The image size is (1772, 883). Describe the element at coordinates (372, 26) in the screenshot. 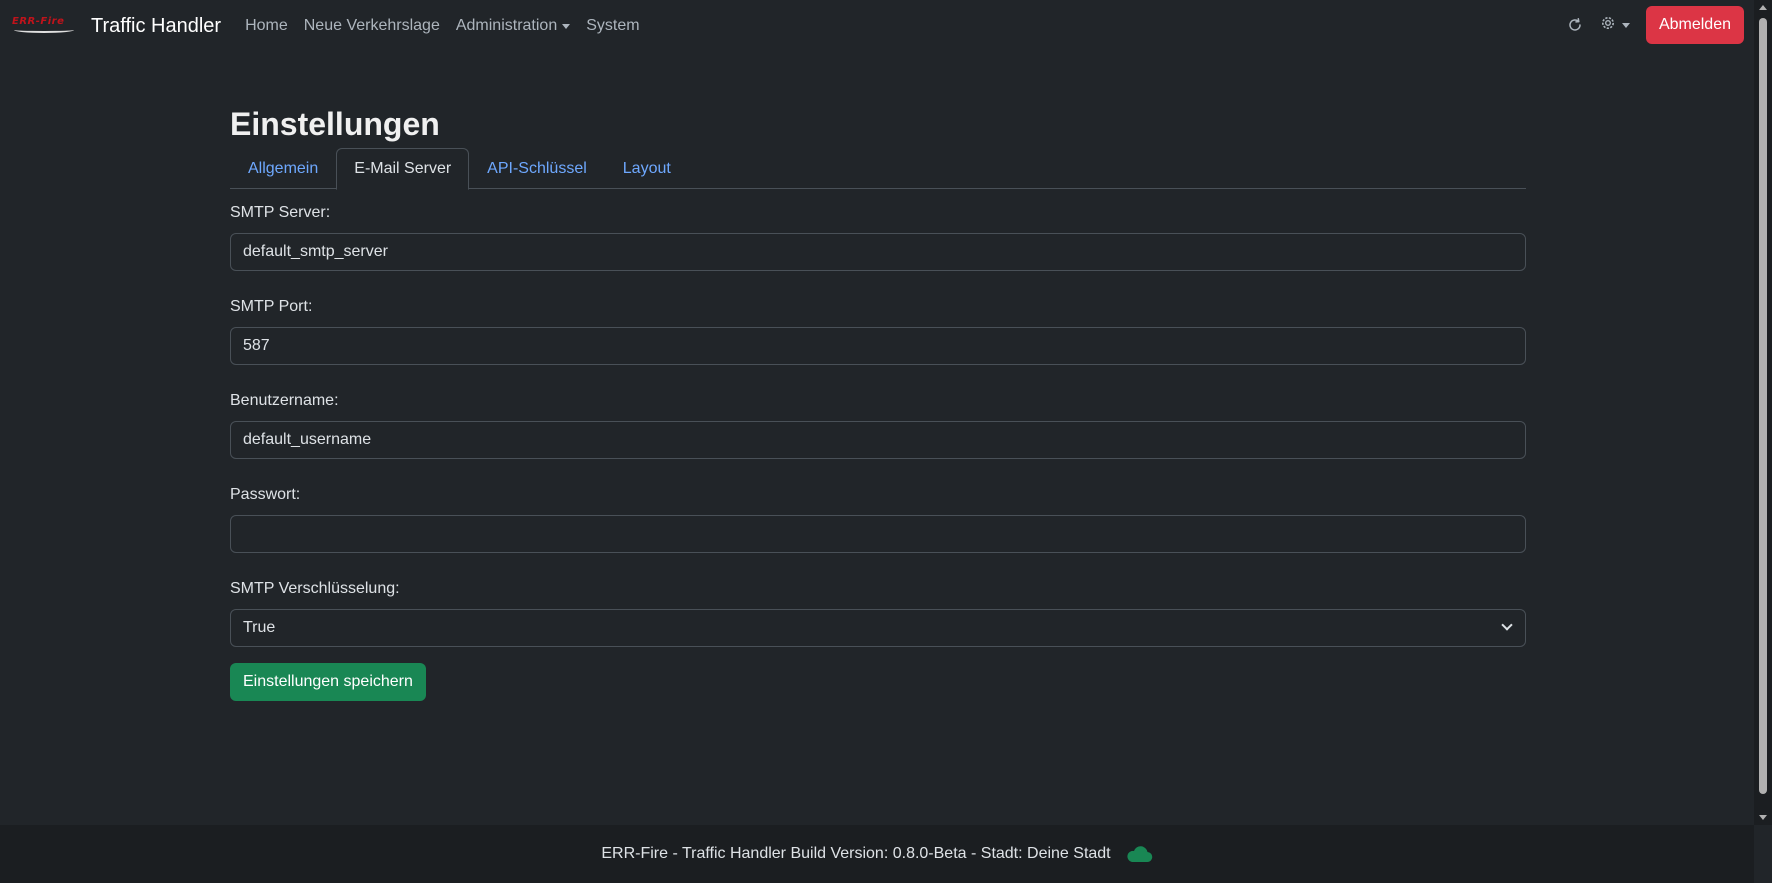

I see `nav-item-neue-verkehrslage: Neue Verkehrslage` at that location.